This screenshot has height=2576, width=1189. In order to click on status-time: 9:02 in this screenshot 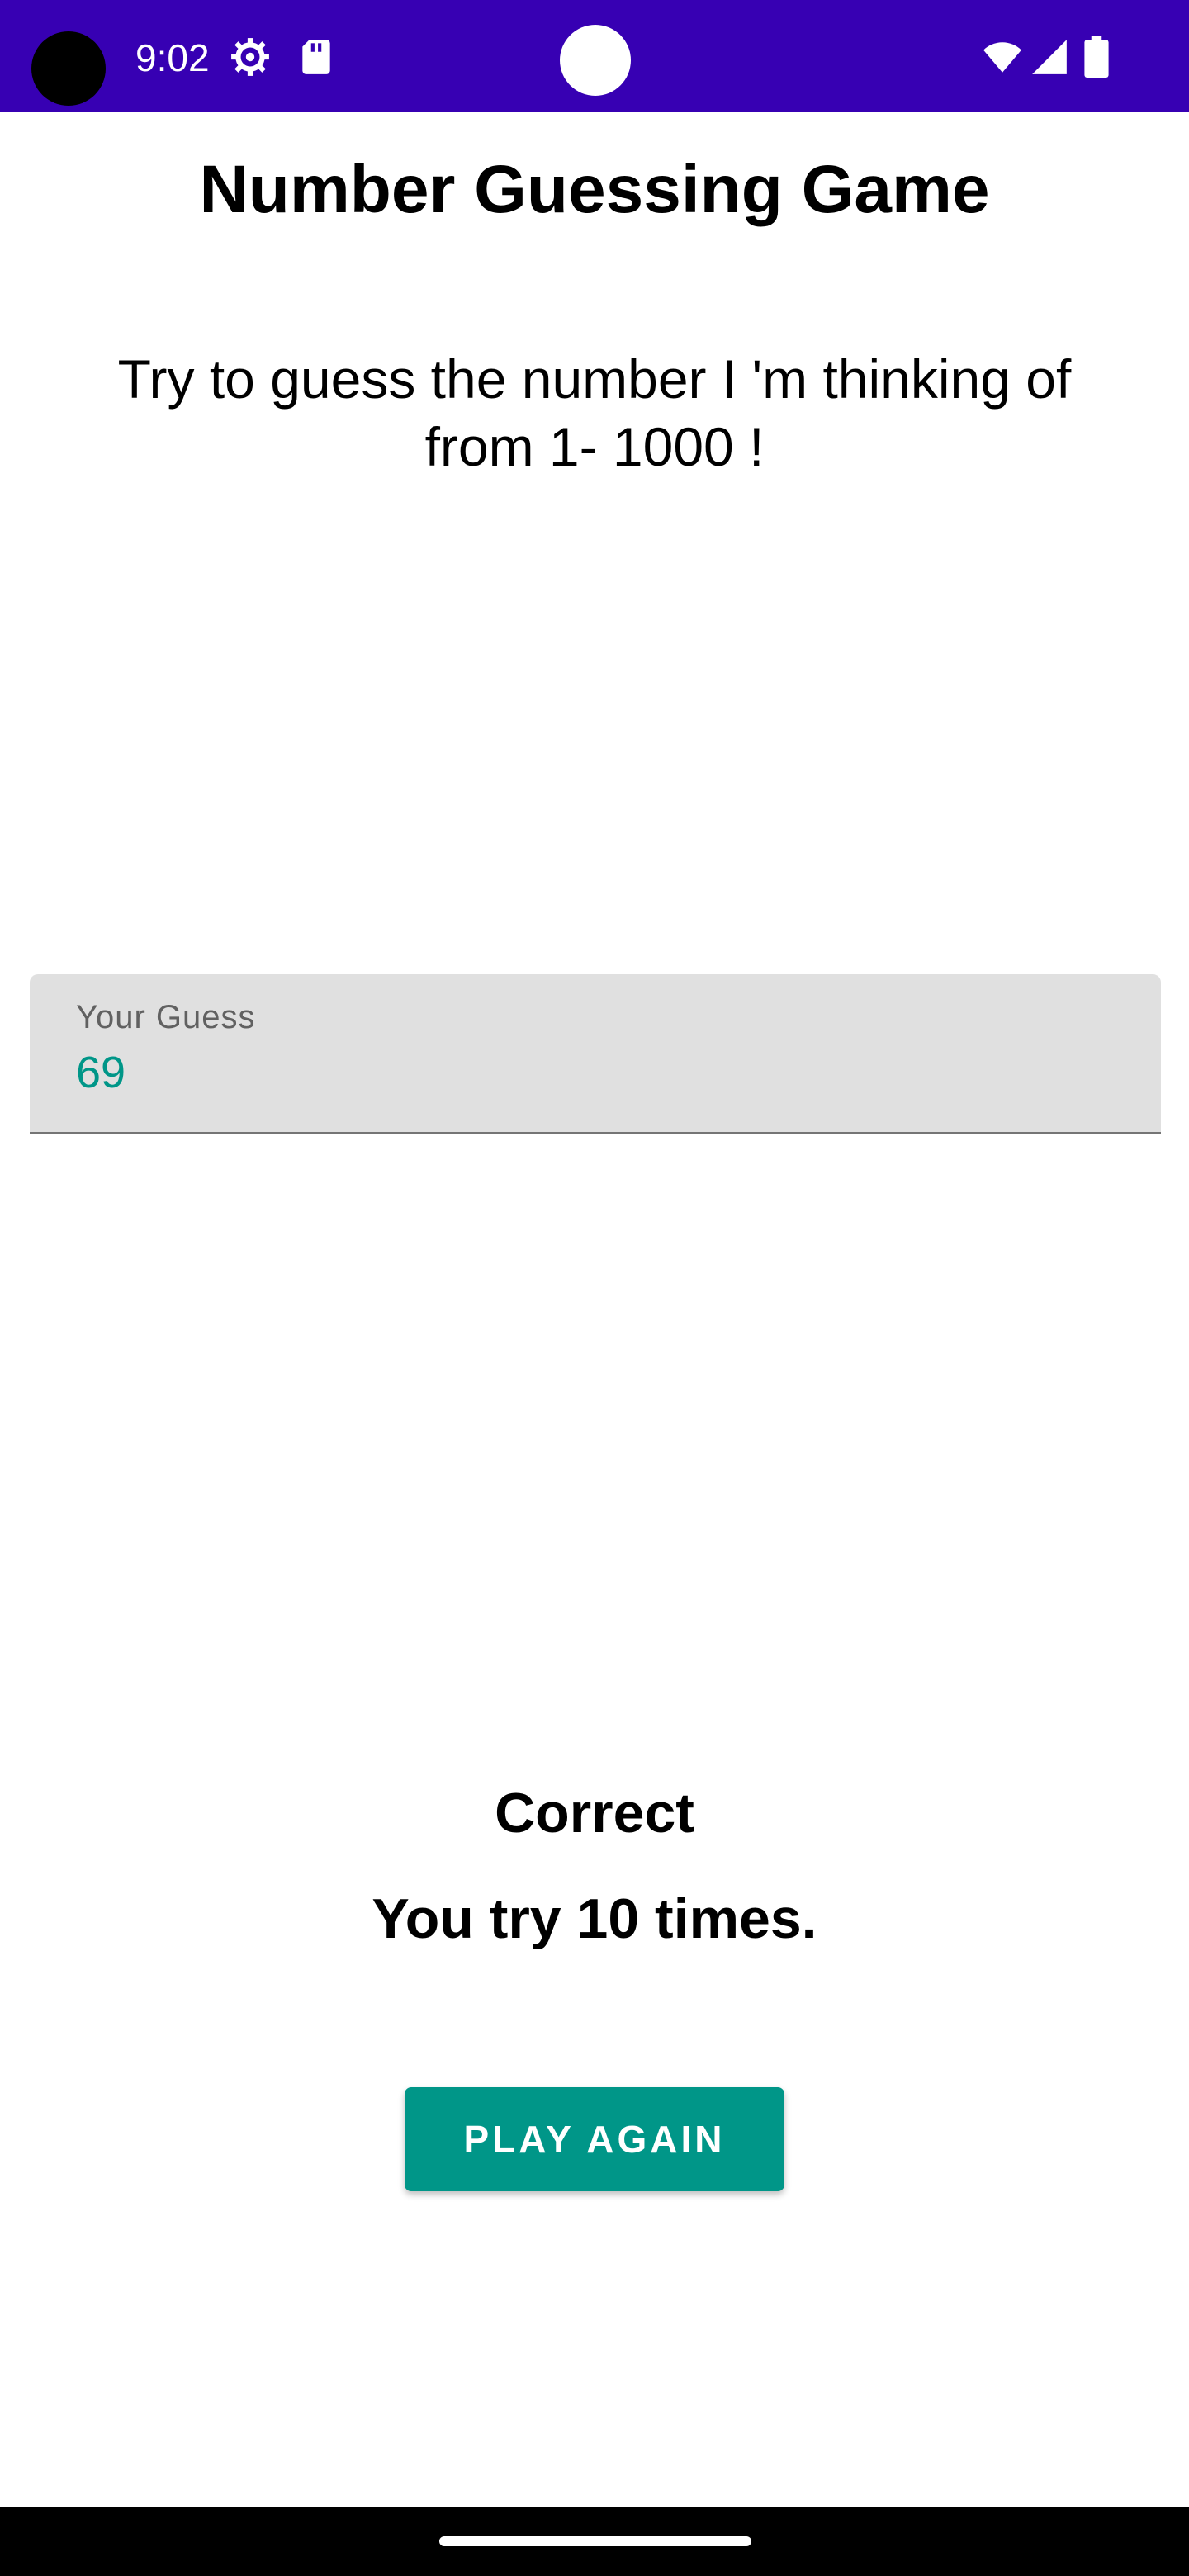, I will do `click(172, 57)`.